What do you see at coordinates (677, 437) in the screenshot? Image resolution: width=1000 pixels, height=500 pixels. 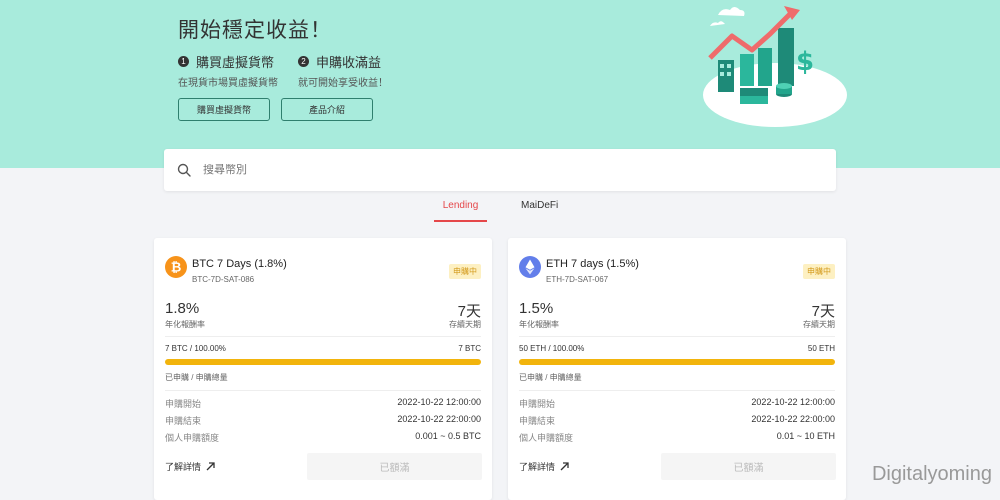 I see `info-row: 個人申購額度 0.01 ~ 10 ETH` at bounding box center [677, 437].